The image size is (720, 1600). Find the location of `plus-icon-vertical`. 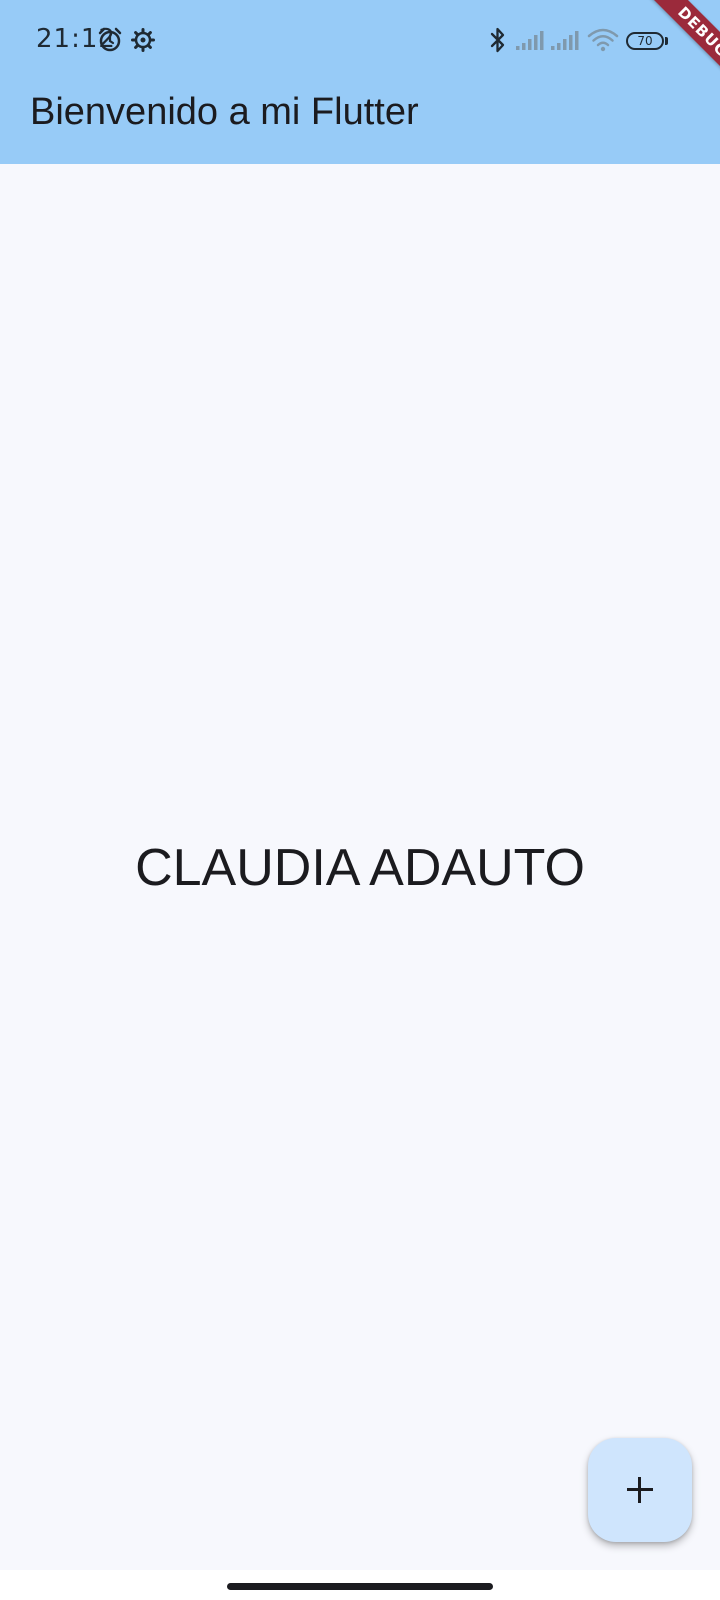

plus-icon-vertical is located at coordinates (639, 1490).